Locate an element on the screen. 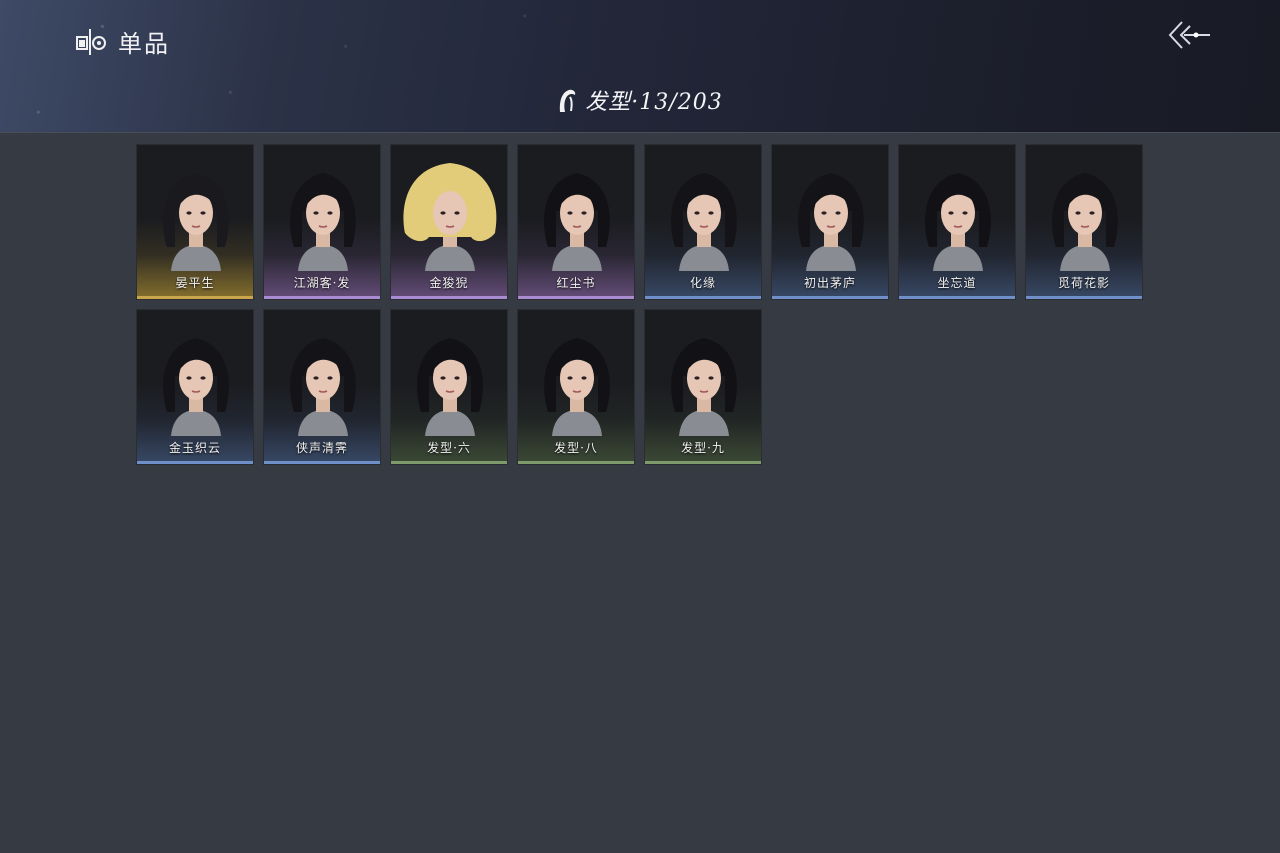 The image size is (1280, 853). hairstyle-name: 金玉织云 is located at coordinates (194, 448).